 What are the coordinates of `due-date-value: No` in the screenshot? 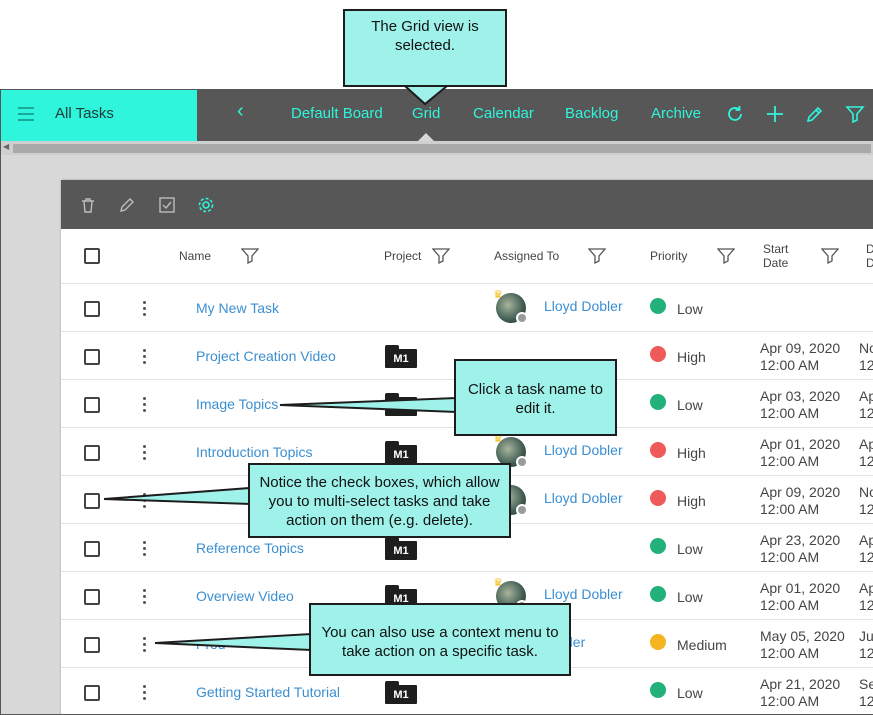 It's located at (866, 348).